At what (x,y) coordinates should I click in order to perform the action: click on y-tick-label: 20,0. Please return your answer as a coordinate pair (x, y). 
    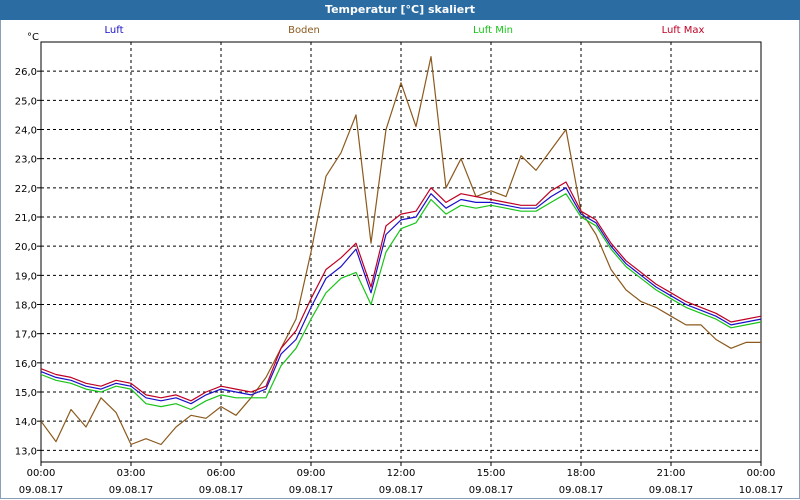
    Looking at the image, I should click on (26, 247).